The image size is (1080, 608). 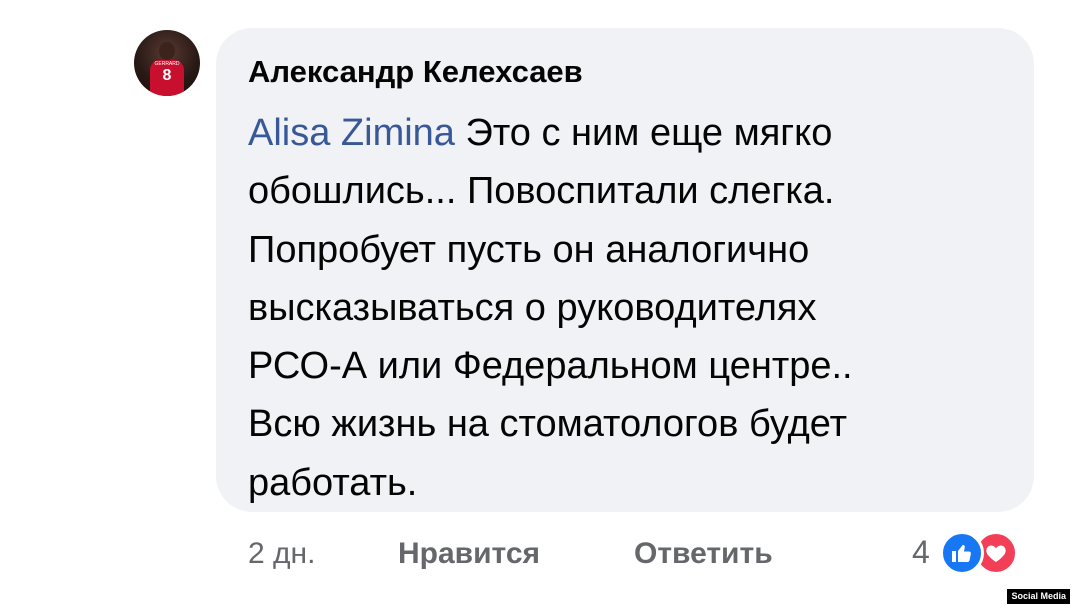 What do you see at coordinates (643, 133) in the screenshot?
I see `comment-line-1: Это с ним еще мягко` at bounding box center [643, 133].